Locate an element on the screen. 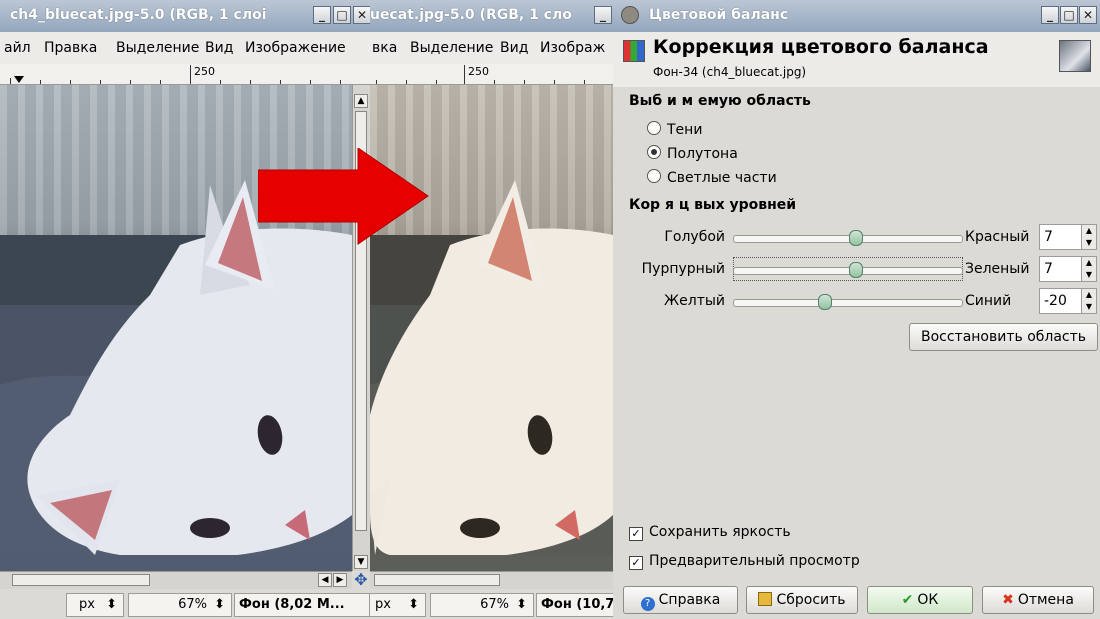  menu-image: Изображ is located at coordinates (572, 48).